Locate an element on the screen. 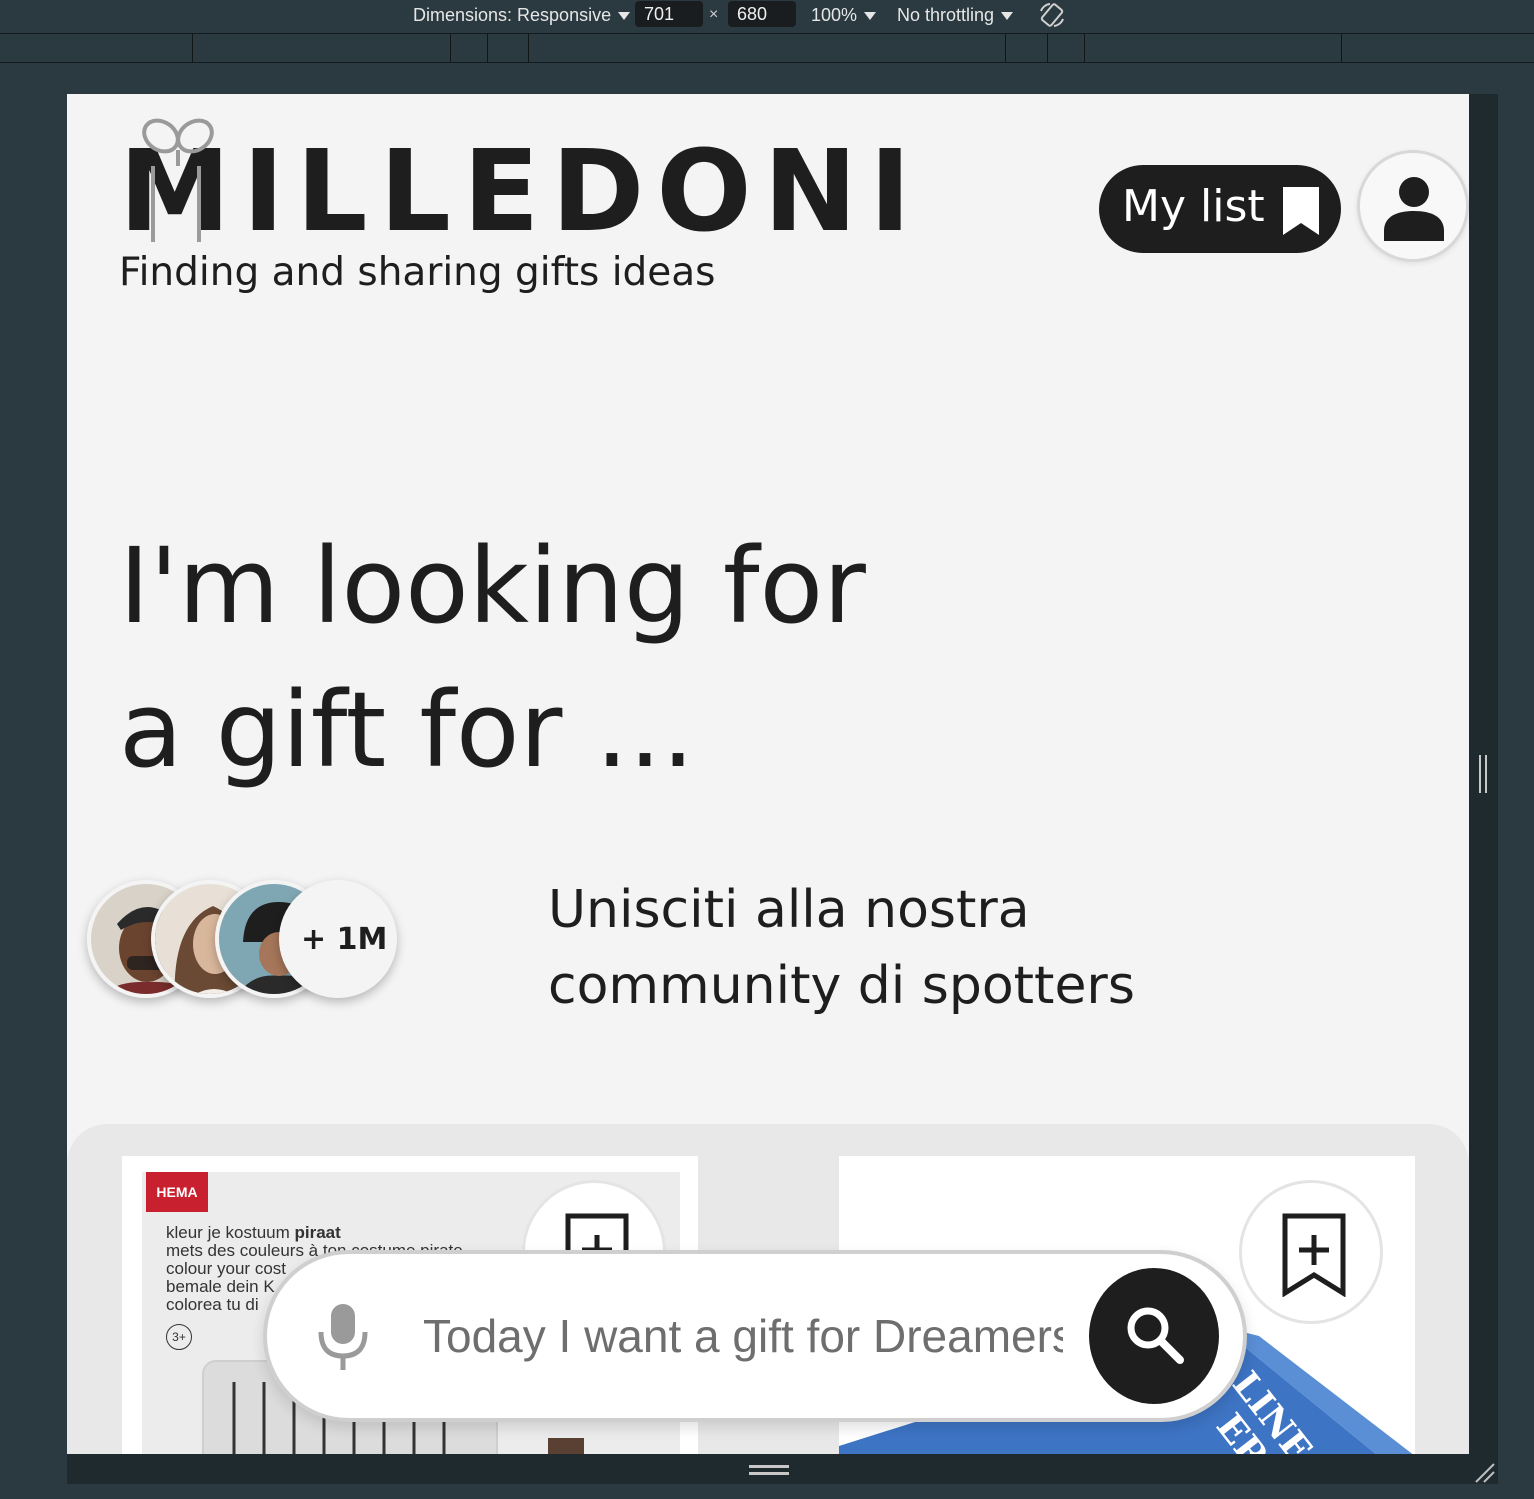 The image size is (1534, 1499). account-button is located at coordinates (1413, 206).